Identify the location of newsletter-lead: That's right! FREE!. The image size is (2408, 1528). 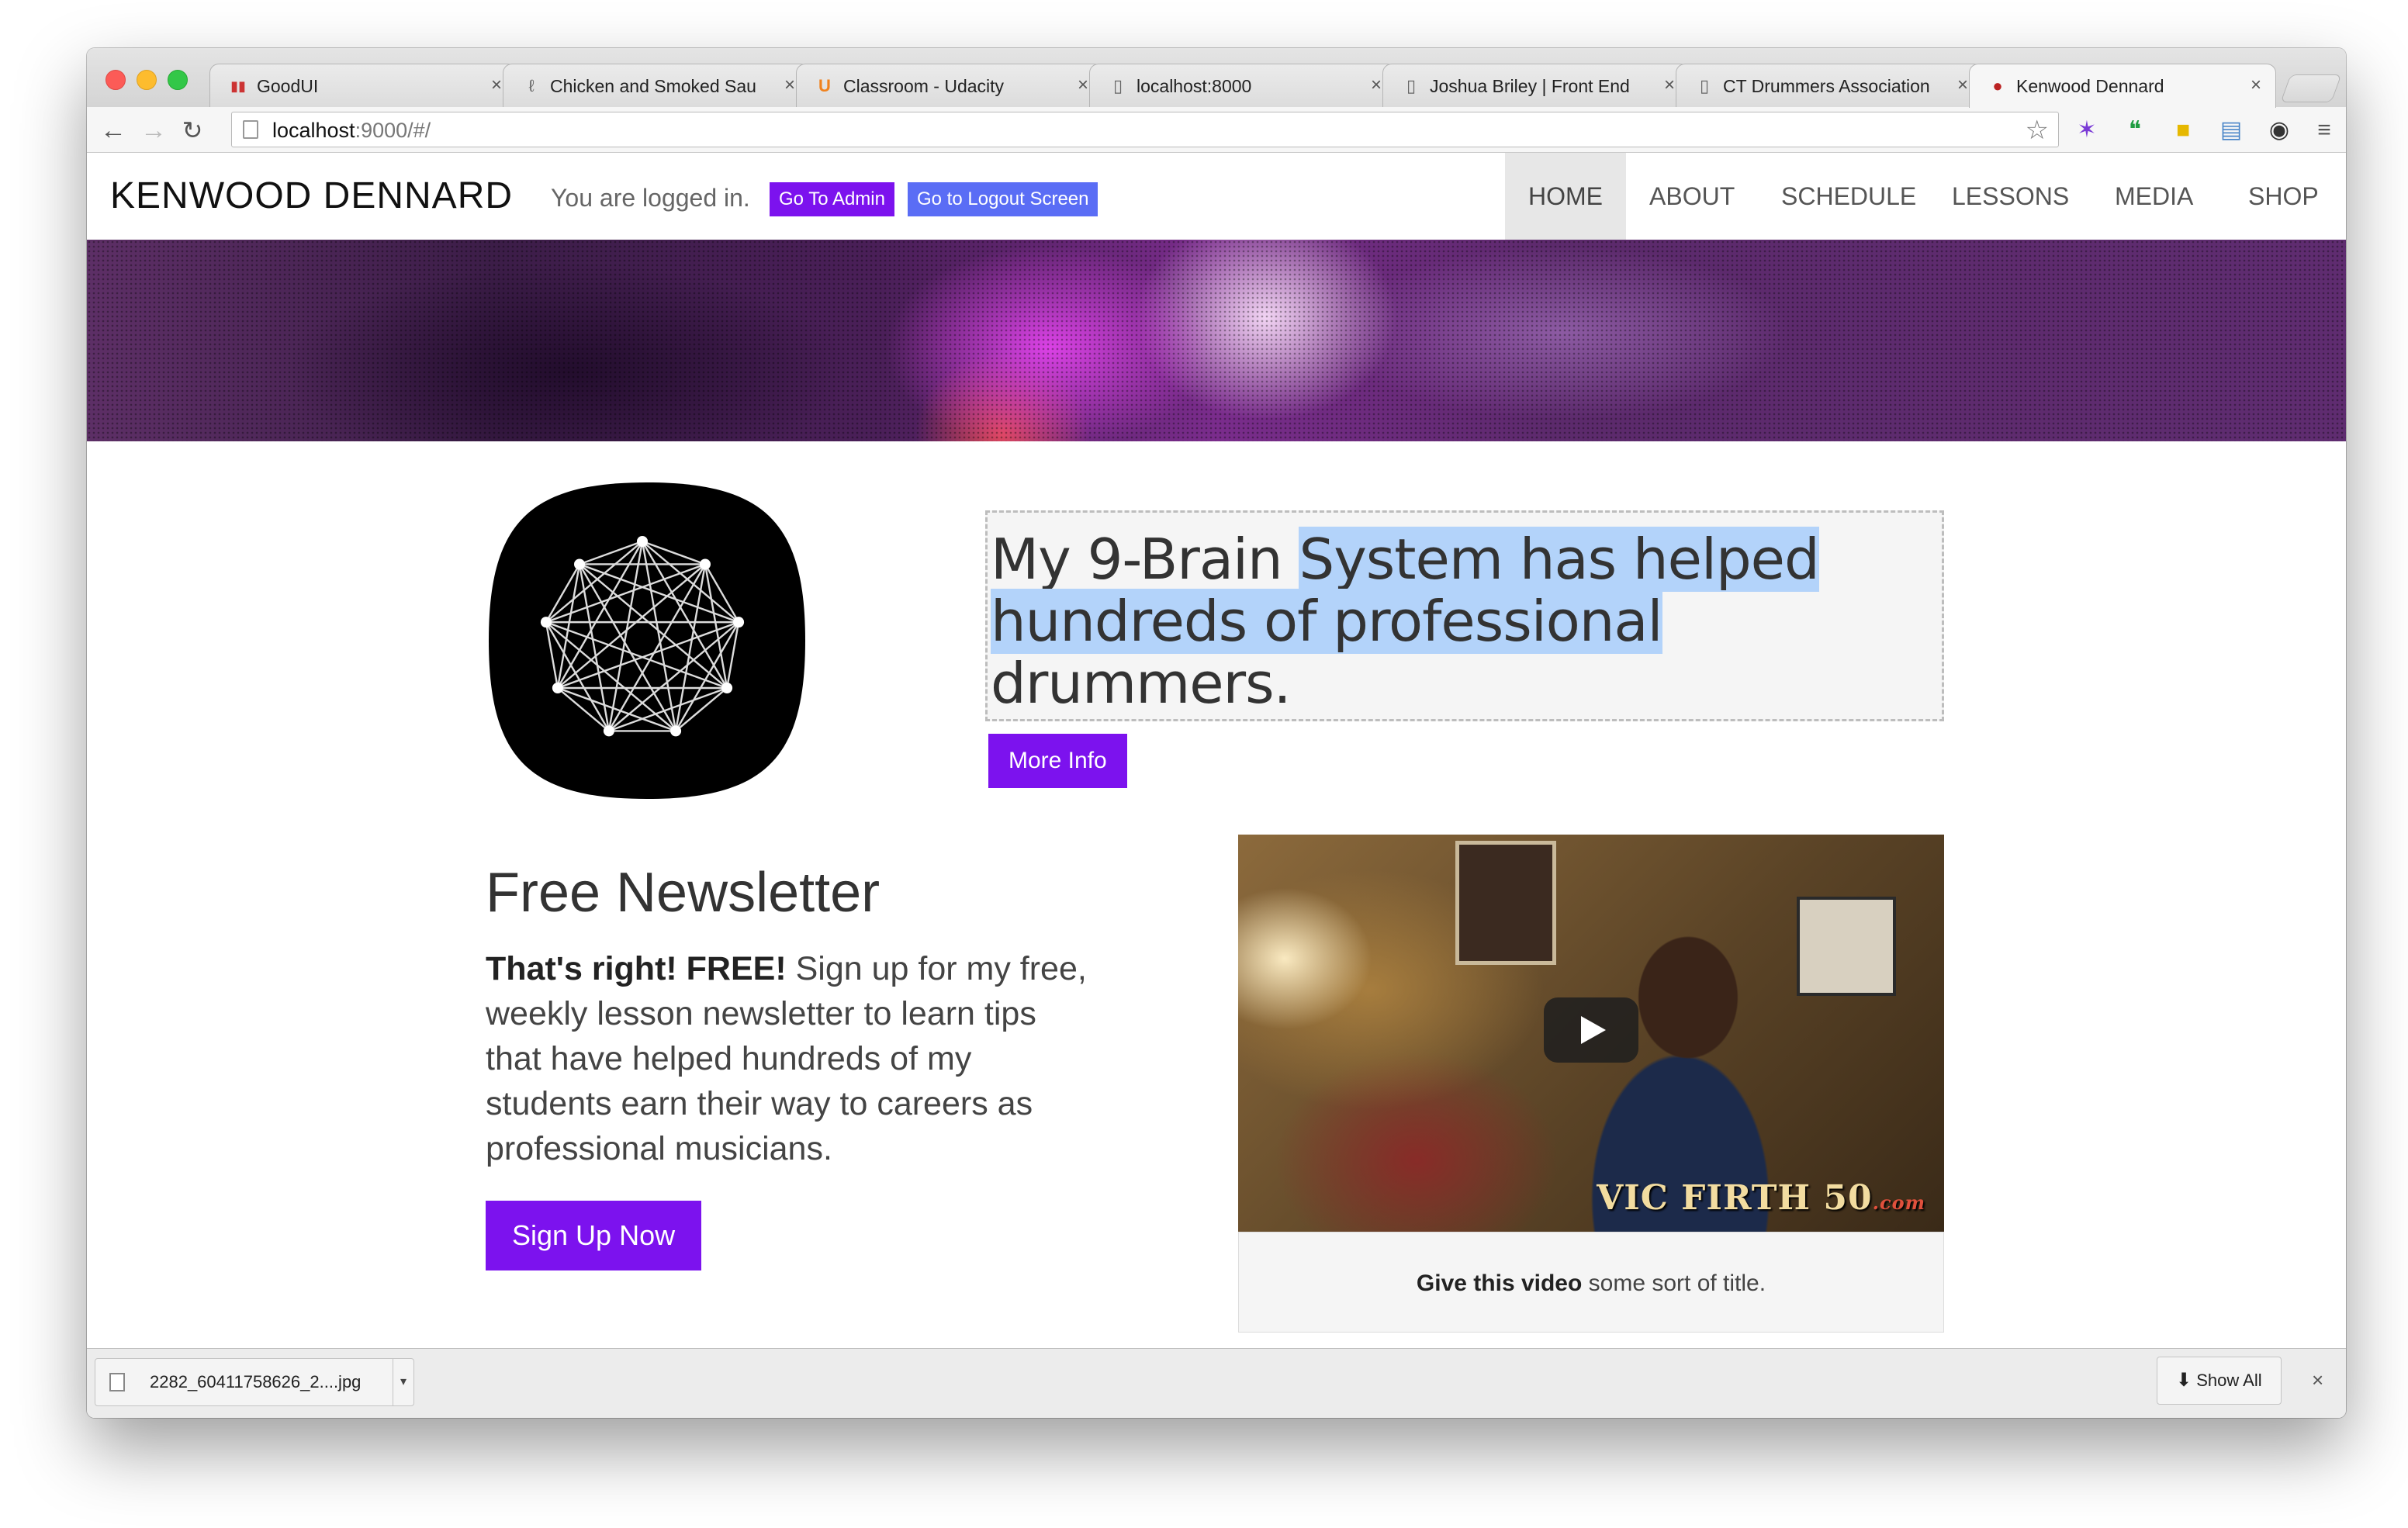
(636, 968).